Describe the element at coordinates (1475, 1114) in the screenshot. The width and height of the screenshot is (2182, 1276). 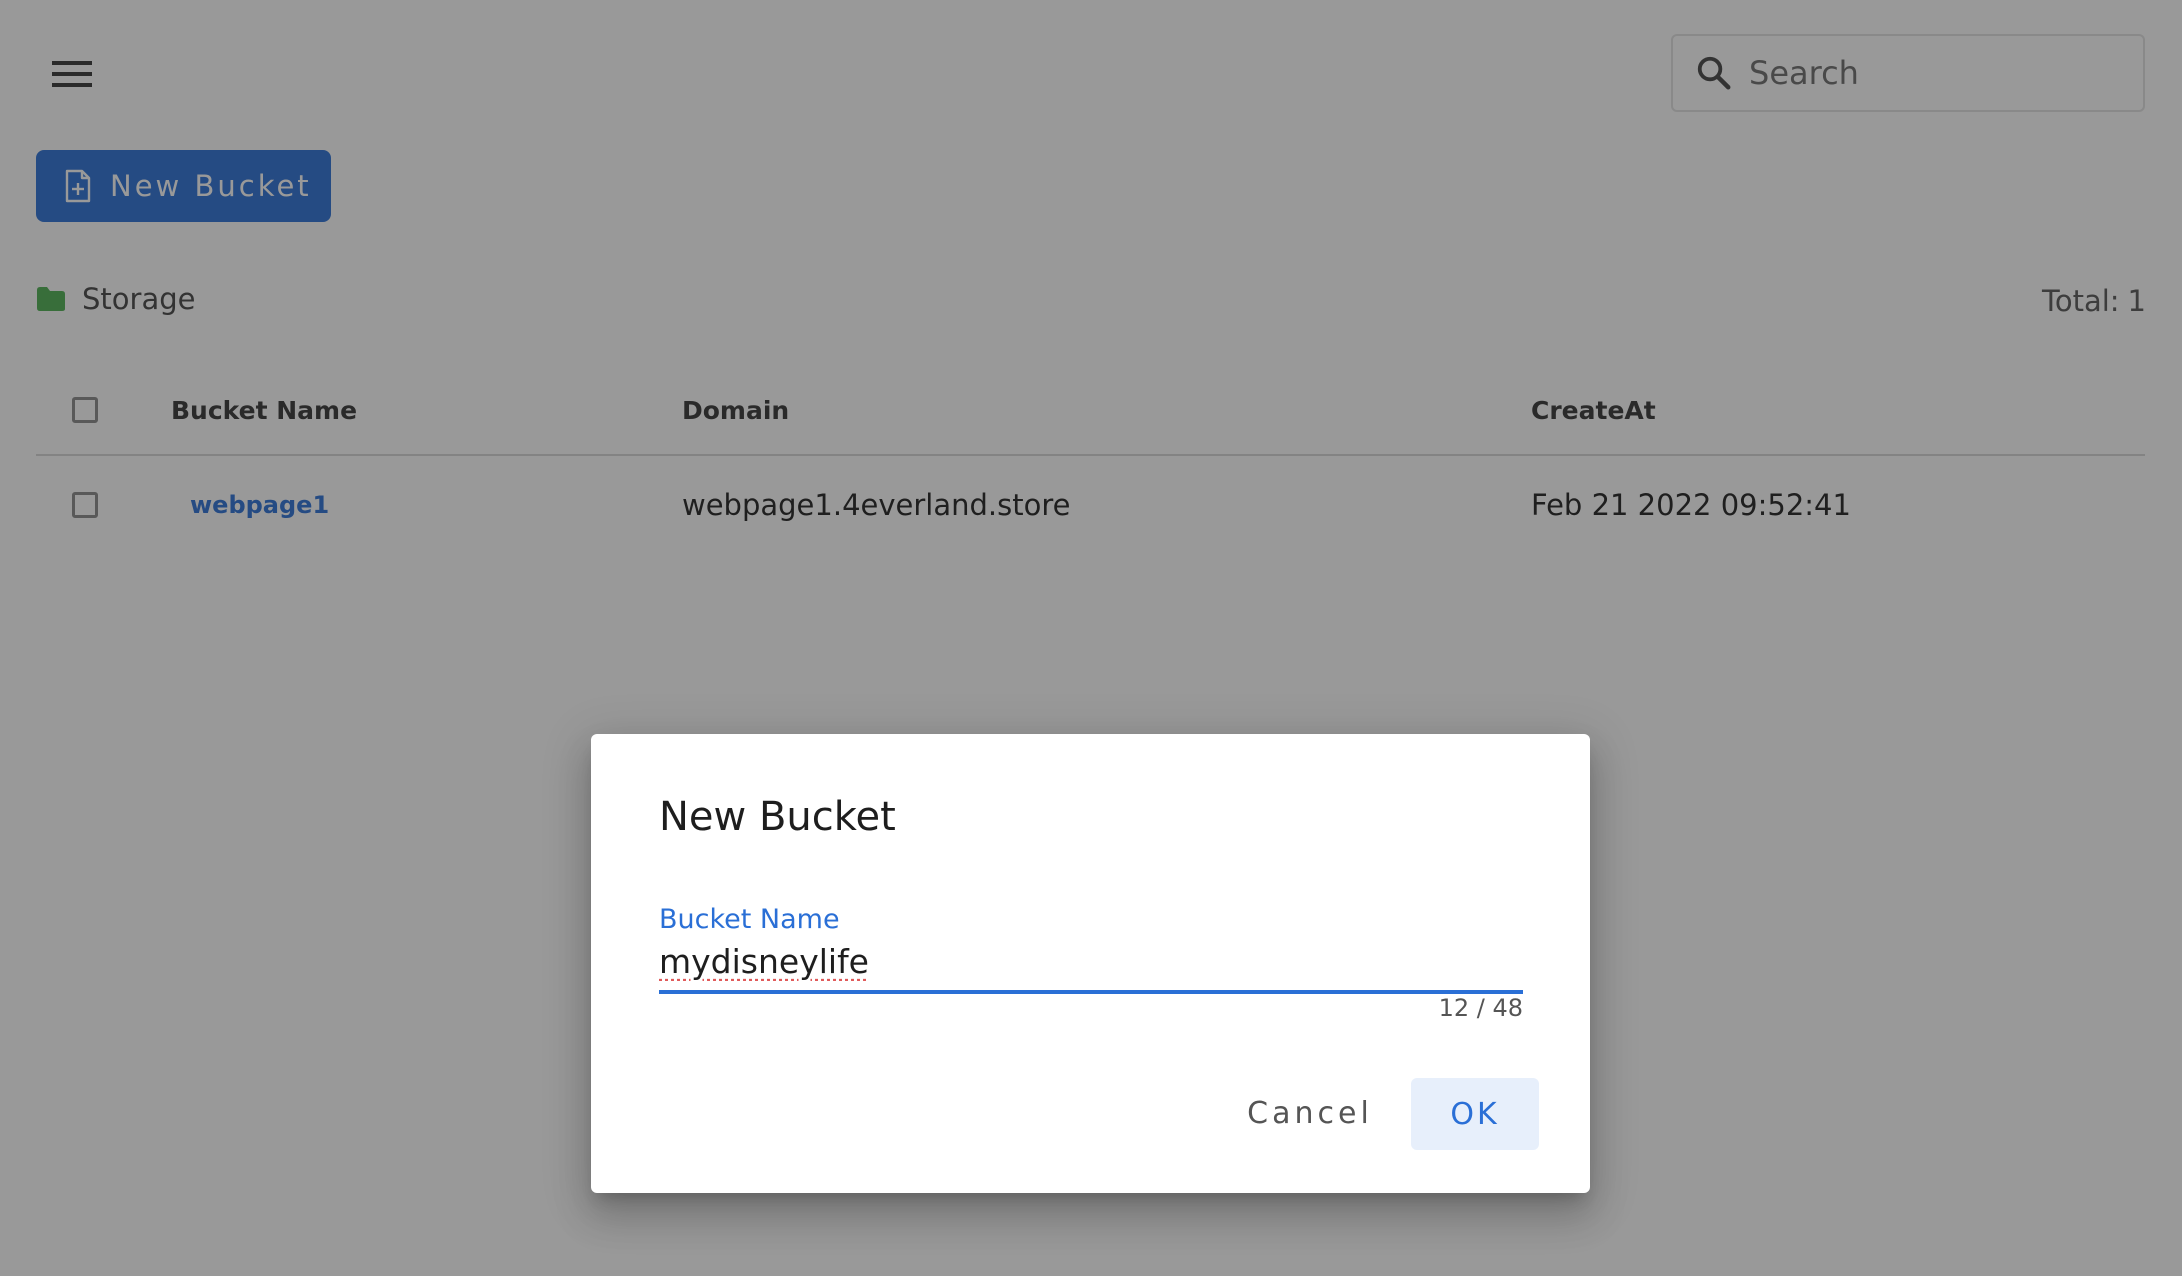
I see `ok-button: OK` at that location.